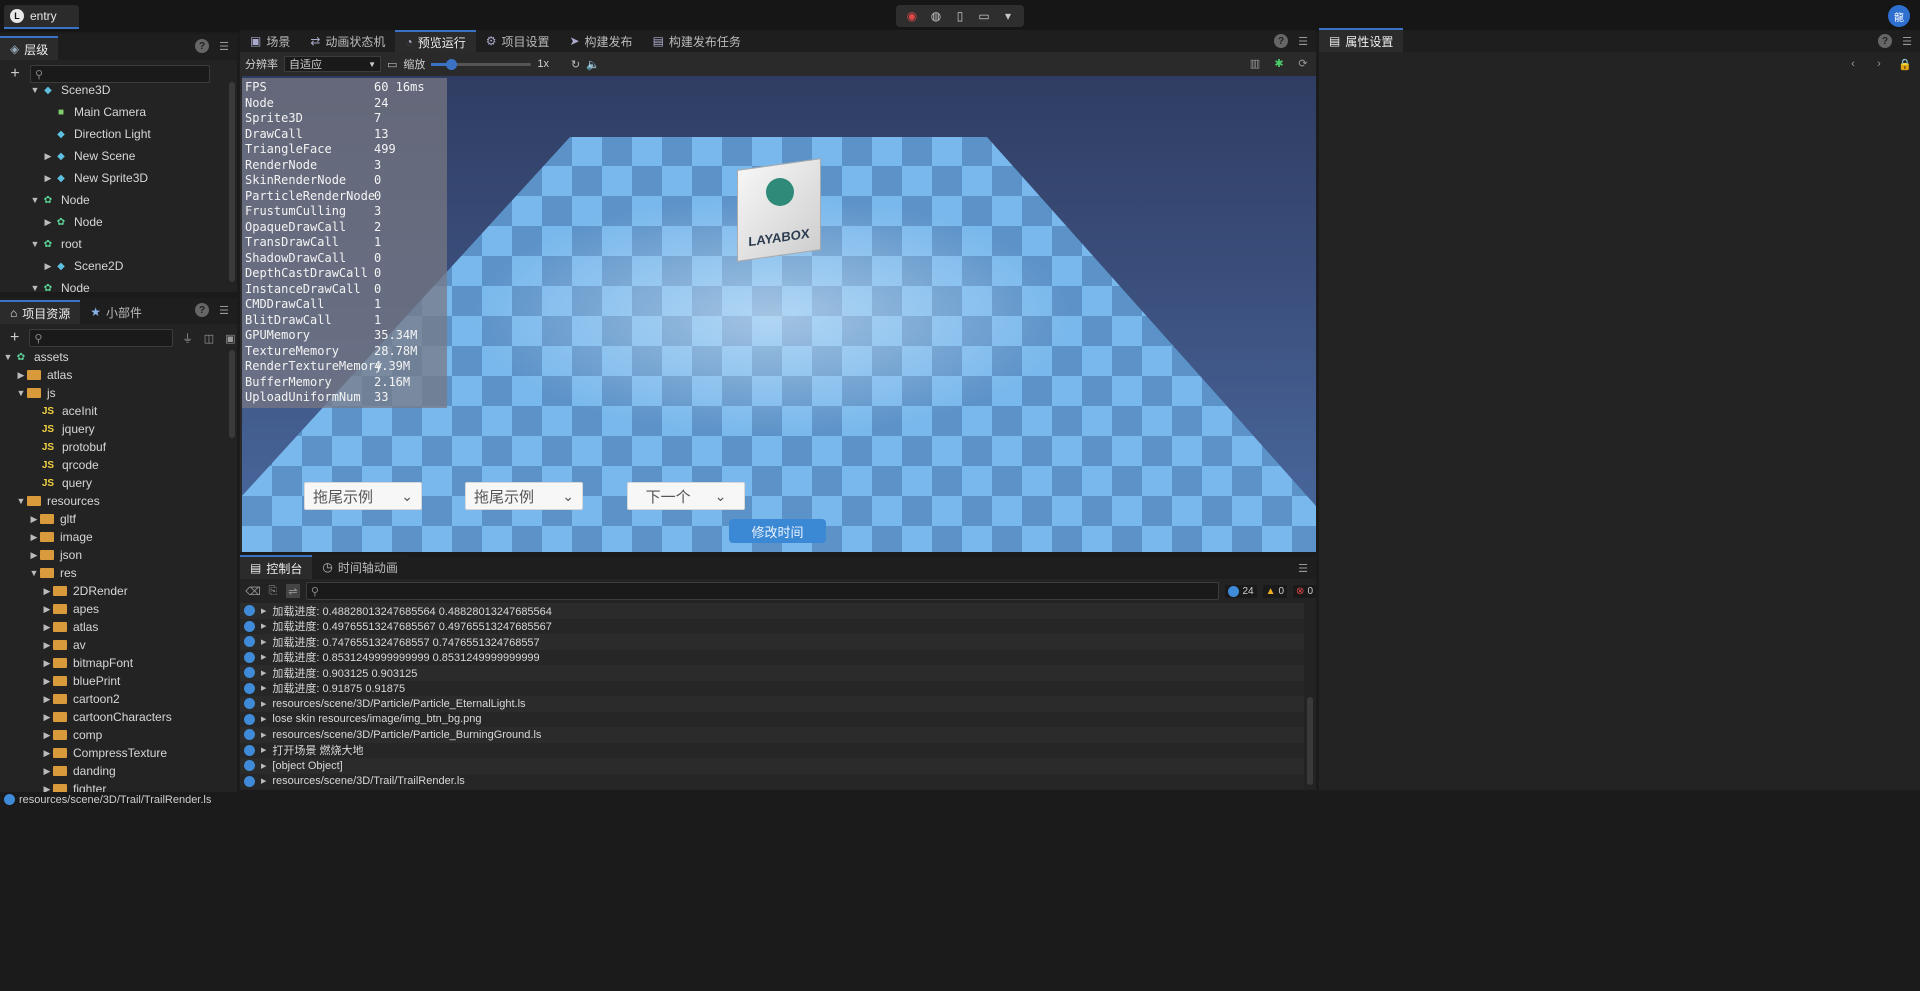 This screenshot has height=991, width=1920. I want to click on back-icon: ‹, so click(1853, 64).